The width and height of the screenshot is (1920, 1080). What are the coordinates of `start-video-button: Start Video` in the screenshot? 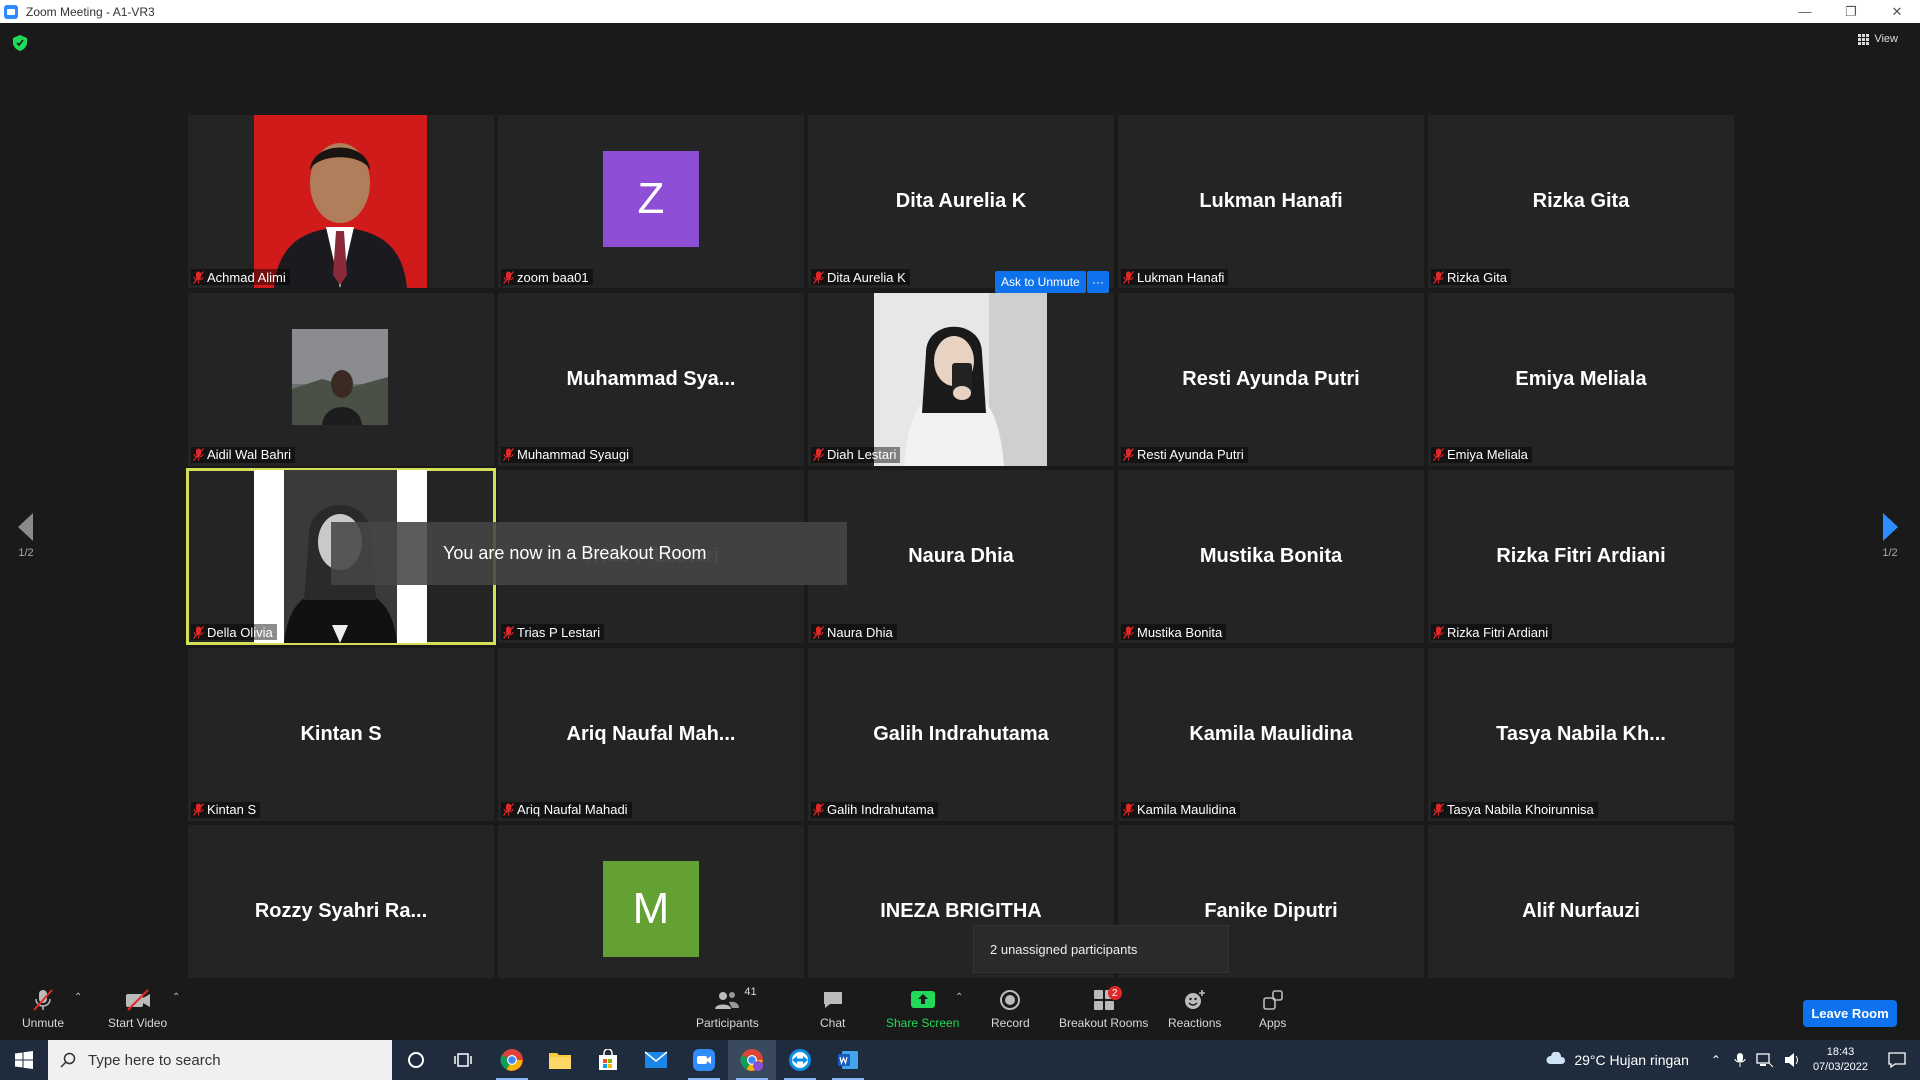 It's located at (137, 1009).